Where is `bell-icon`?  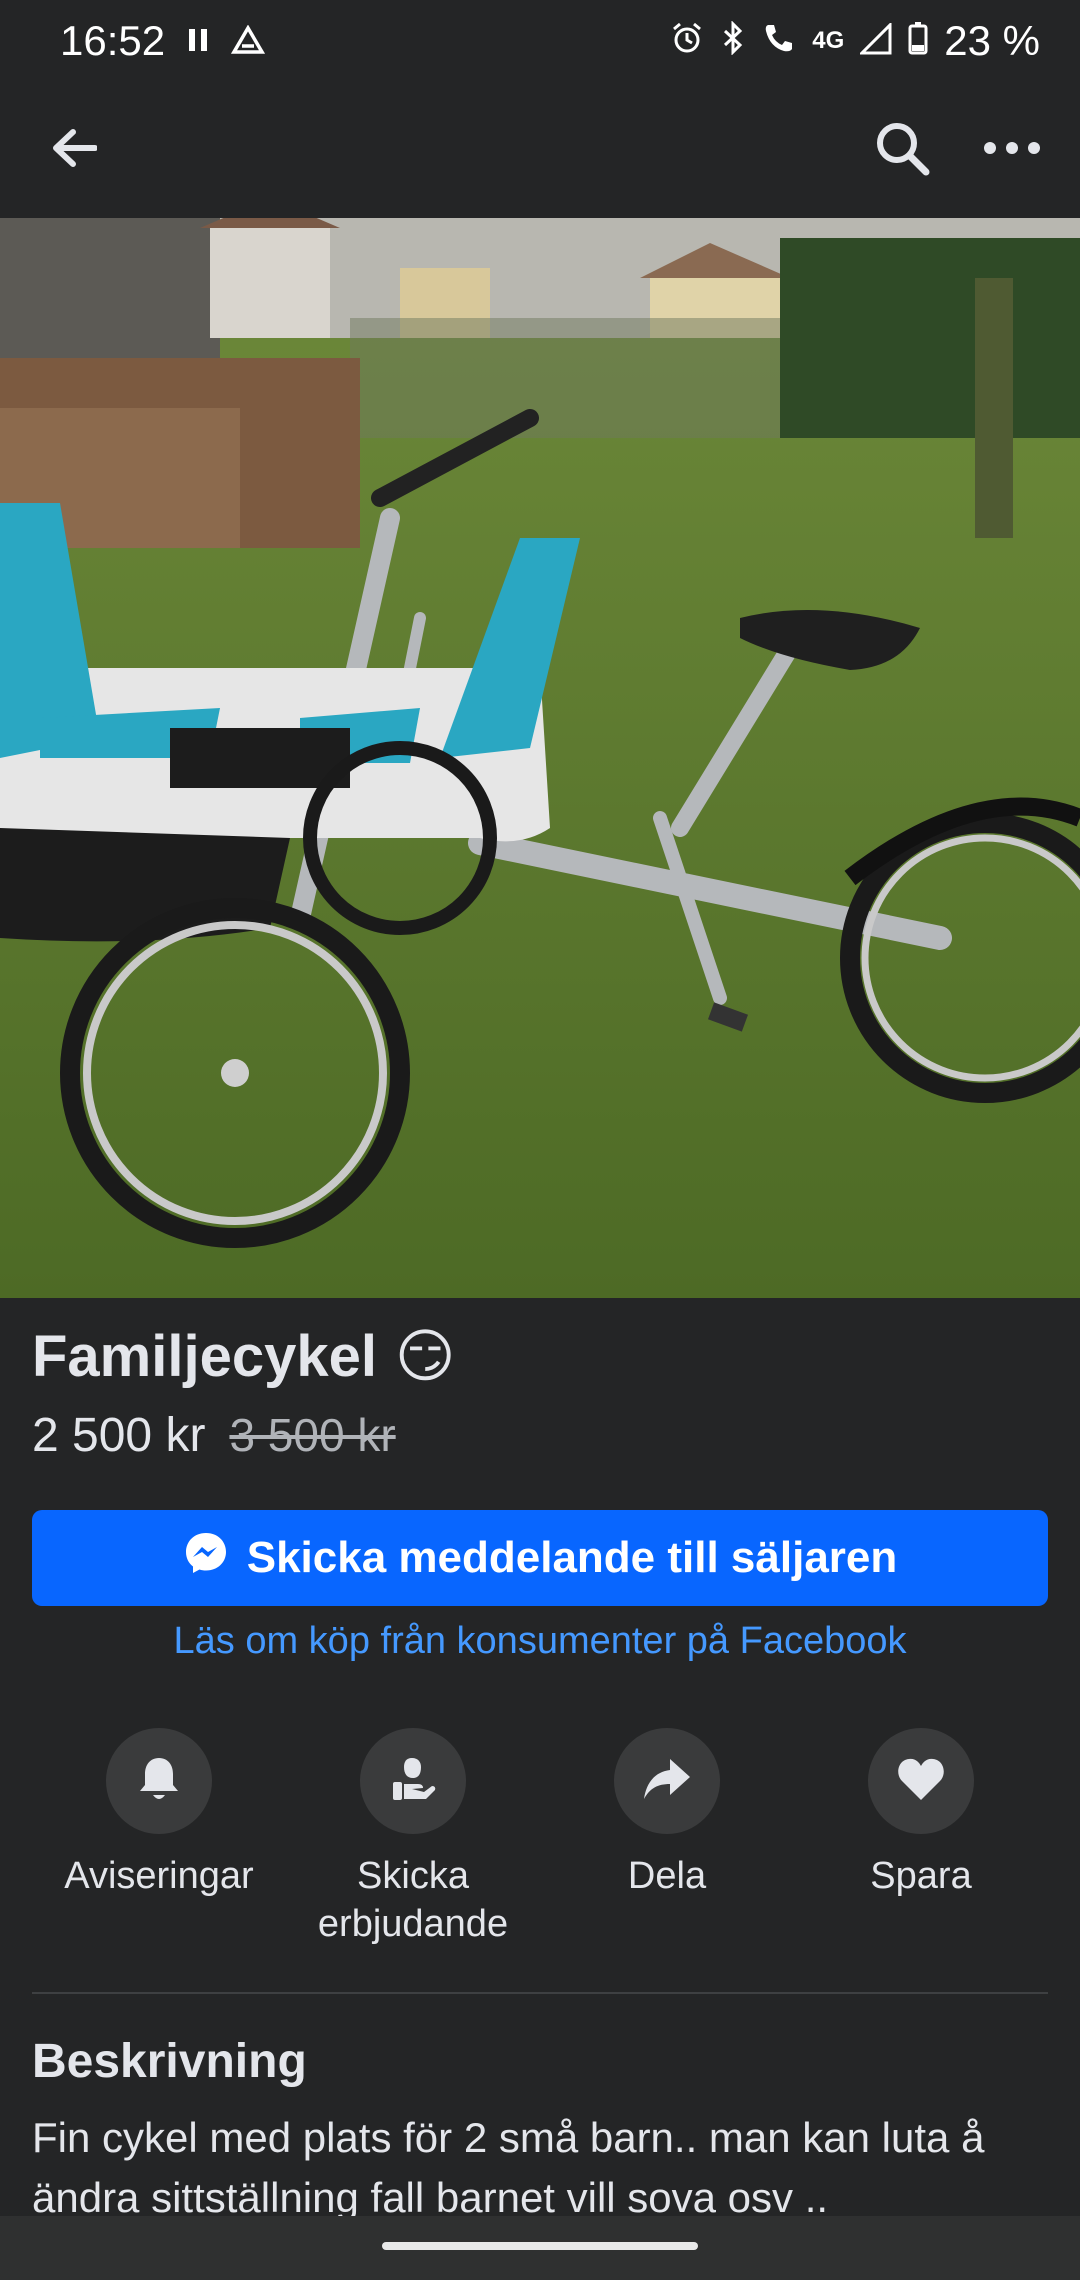
bell-icon is located at coordinates (159, 1781).